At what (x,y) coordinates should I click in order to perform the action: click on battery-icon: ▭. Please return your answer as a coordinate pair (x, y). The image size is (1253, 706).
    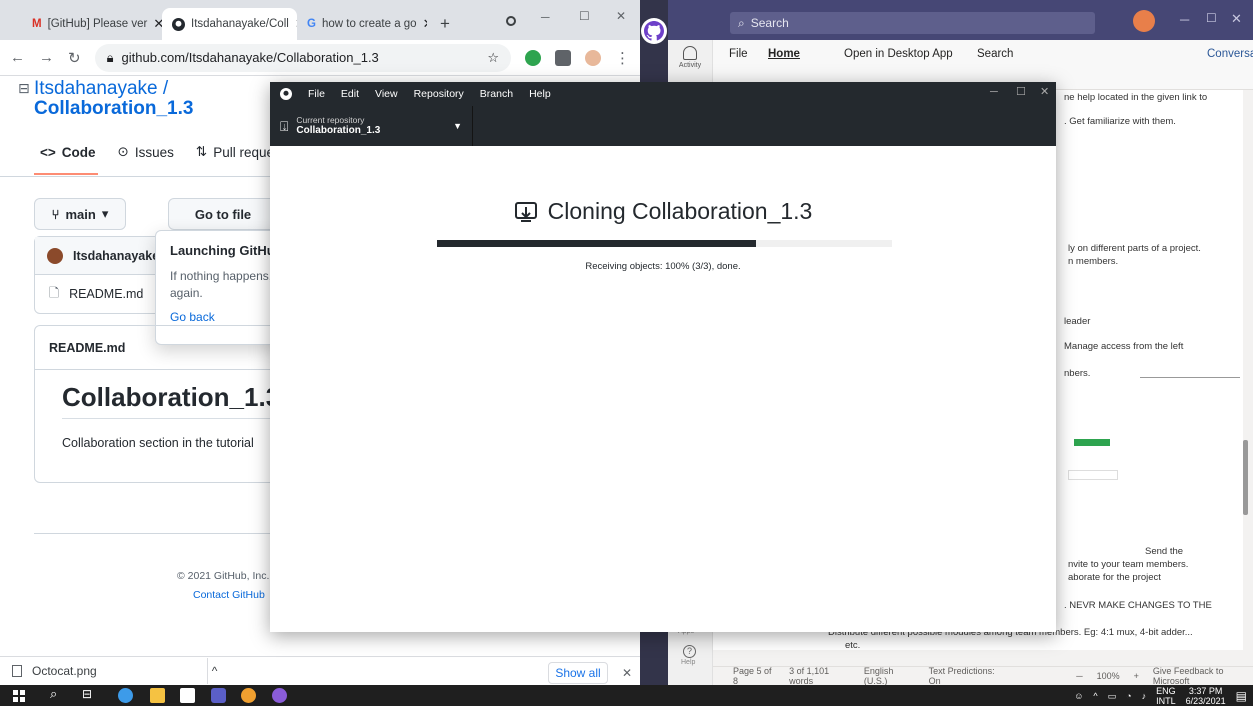
    Looking at the image, I should click on (1112, 696).